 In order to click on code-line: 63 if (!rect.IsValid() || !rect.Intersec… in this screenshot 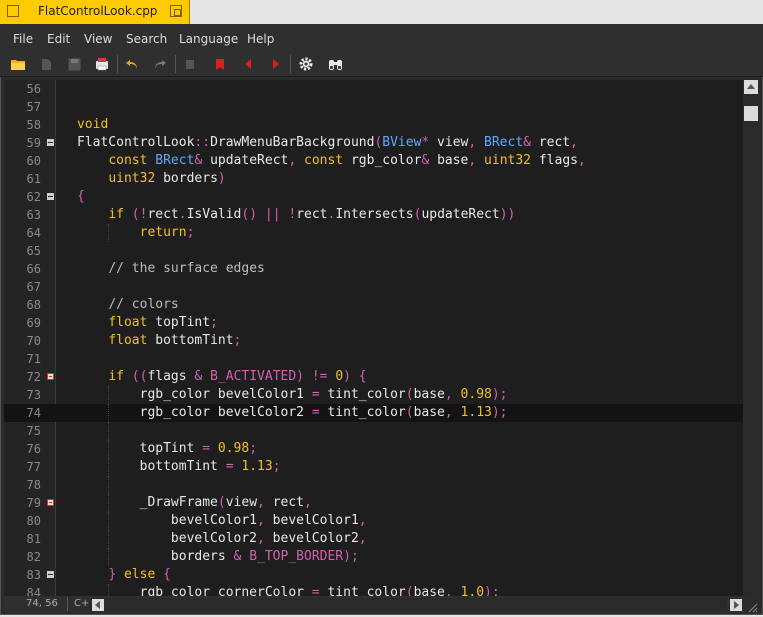, I will do `click(373, 215)`.